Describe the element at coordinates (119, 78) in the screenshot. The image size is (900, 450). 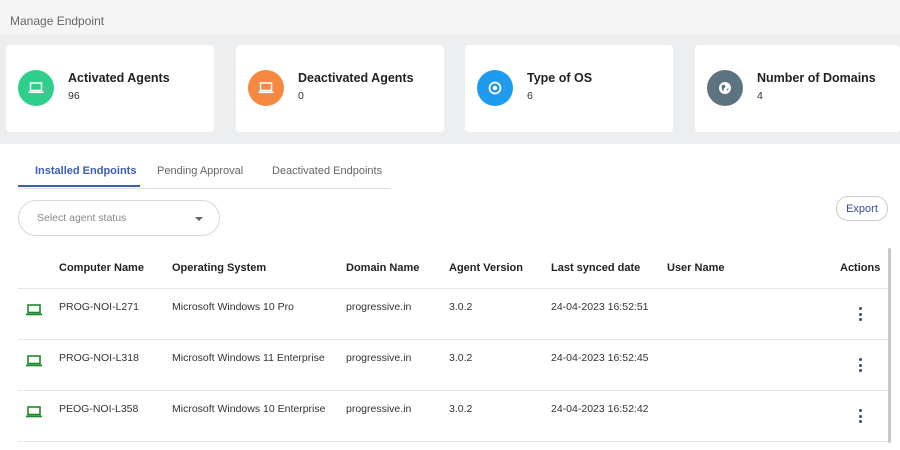
I see `card-label: Activated Agents` at that location.